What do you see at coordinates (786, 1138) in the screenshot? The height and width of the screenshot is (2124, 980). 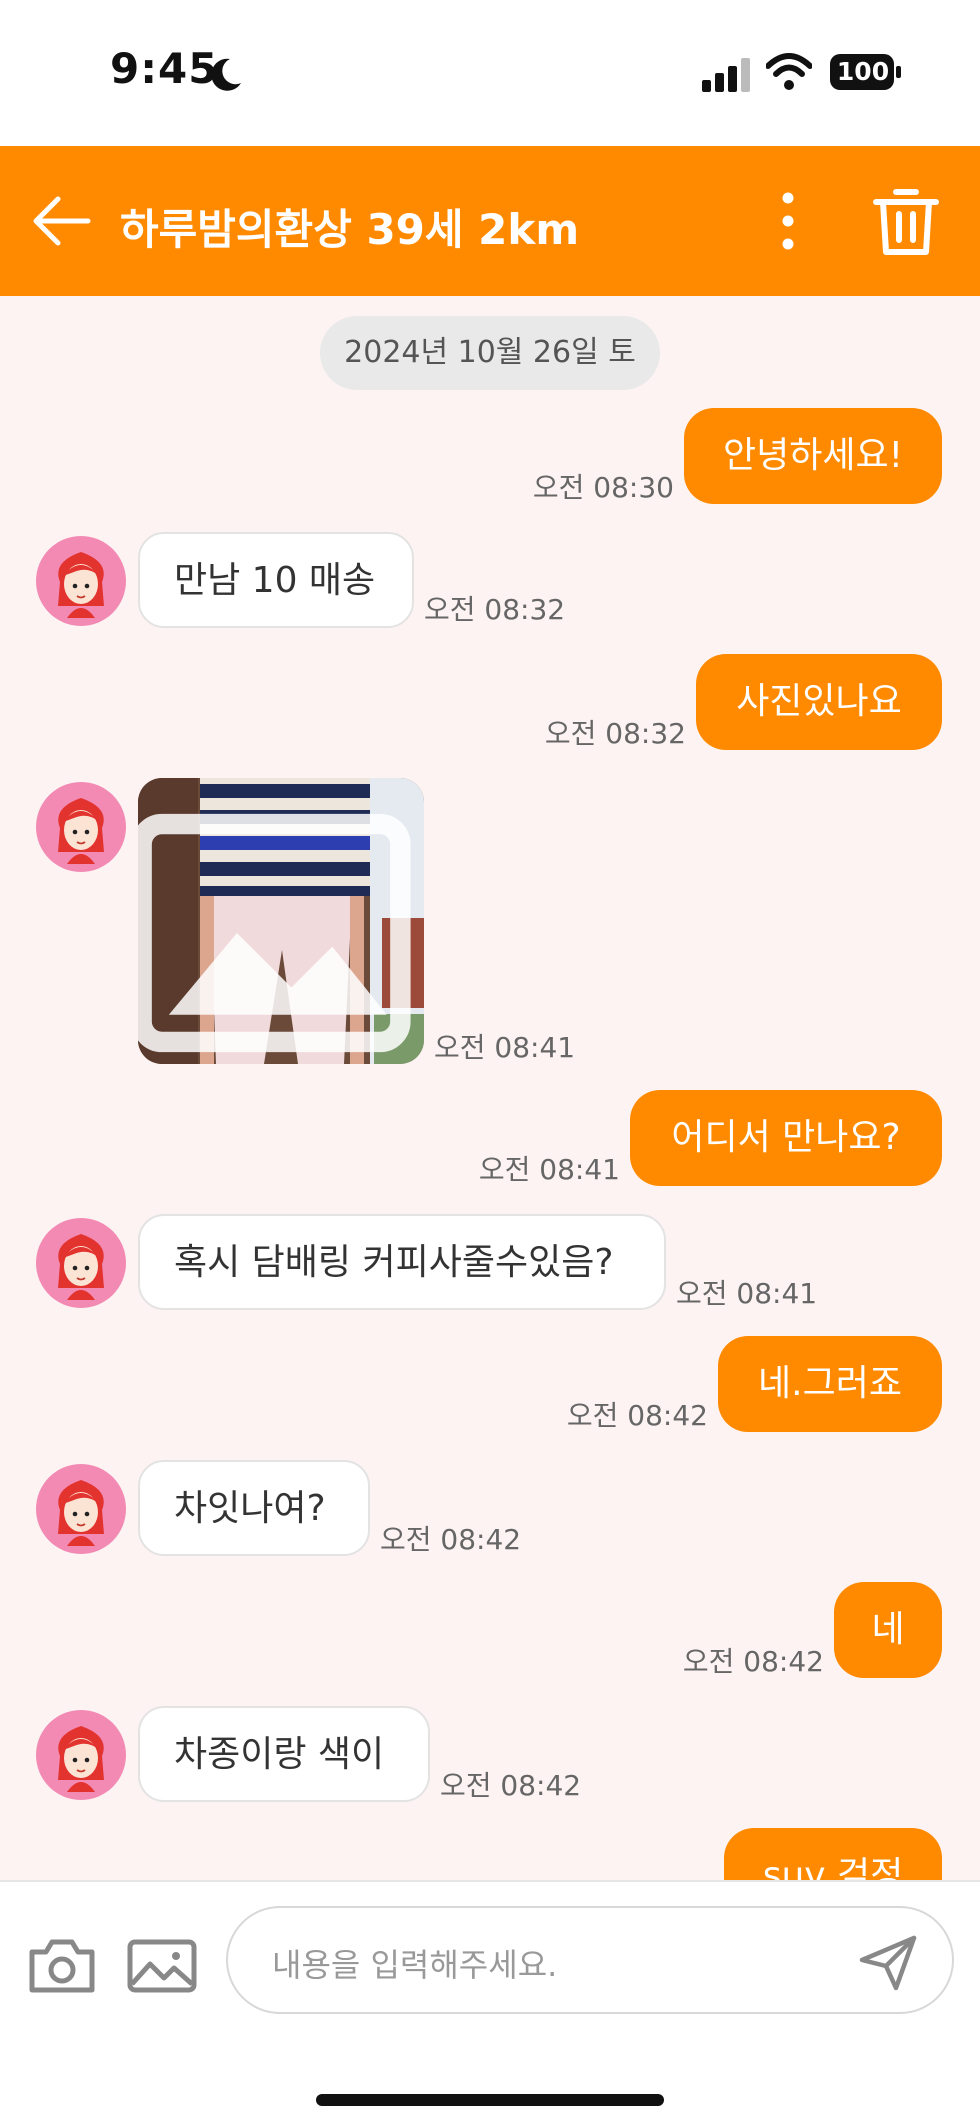 I see `outgoing-message-bubble: 어디서 만나요?` at bounding box center [786, 1138].